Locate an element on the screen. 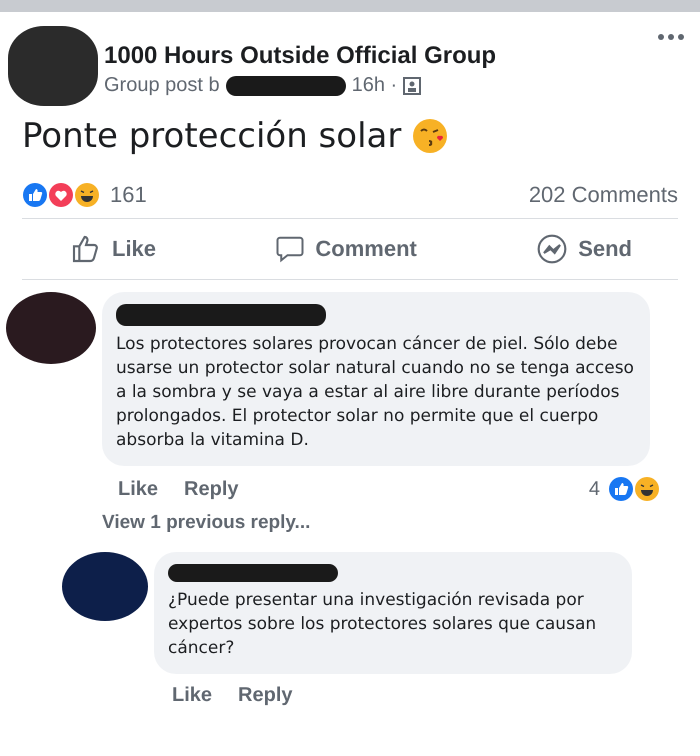 This screenshot has height=756, width=700. reaction-count: 161 is located at coordinates (128, 195).